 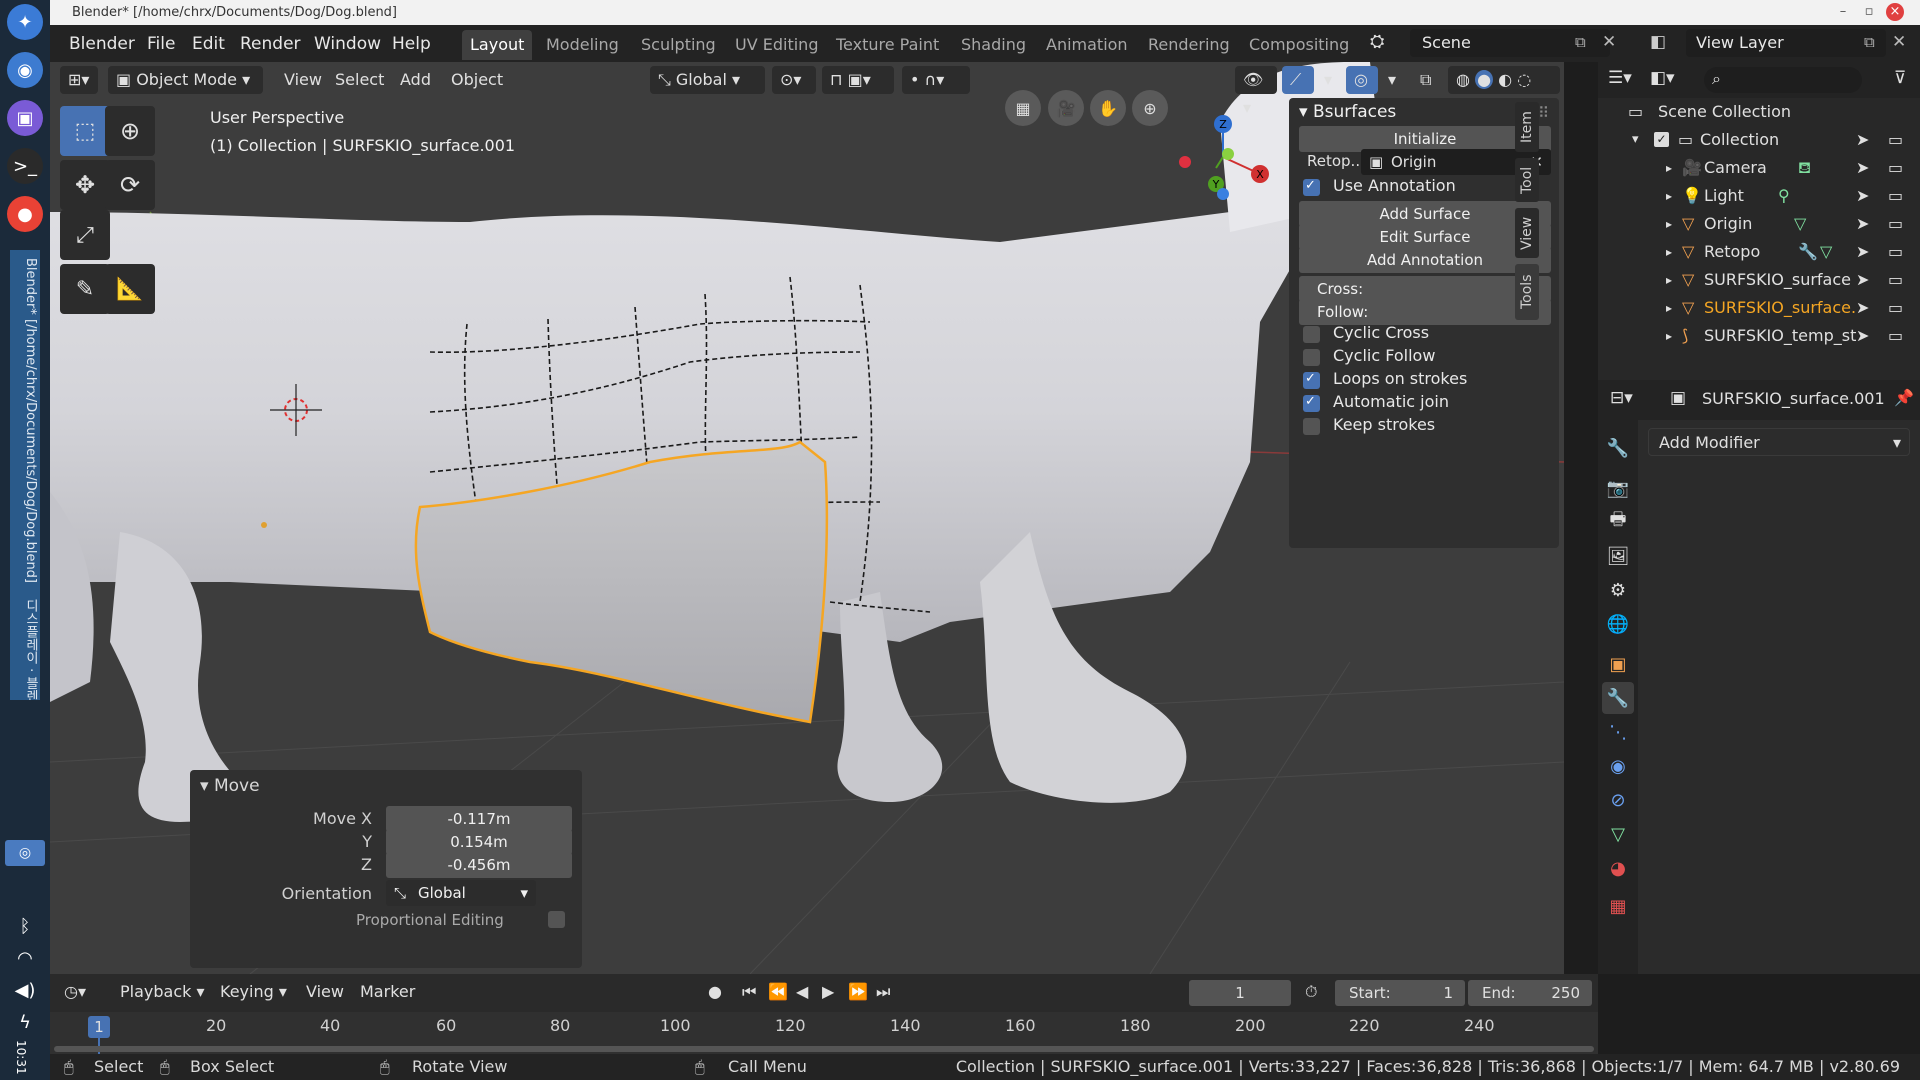 What do you see at coordinates (1618, 488) in the screenshot?
I see `render-properties-icon: 📷` at bounding box center [1618, 488].